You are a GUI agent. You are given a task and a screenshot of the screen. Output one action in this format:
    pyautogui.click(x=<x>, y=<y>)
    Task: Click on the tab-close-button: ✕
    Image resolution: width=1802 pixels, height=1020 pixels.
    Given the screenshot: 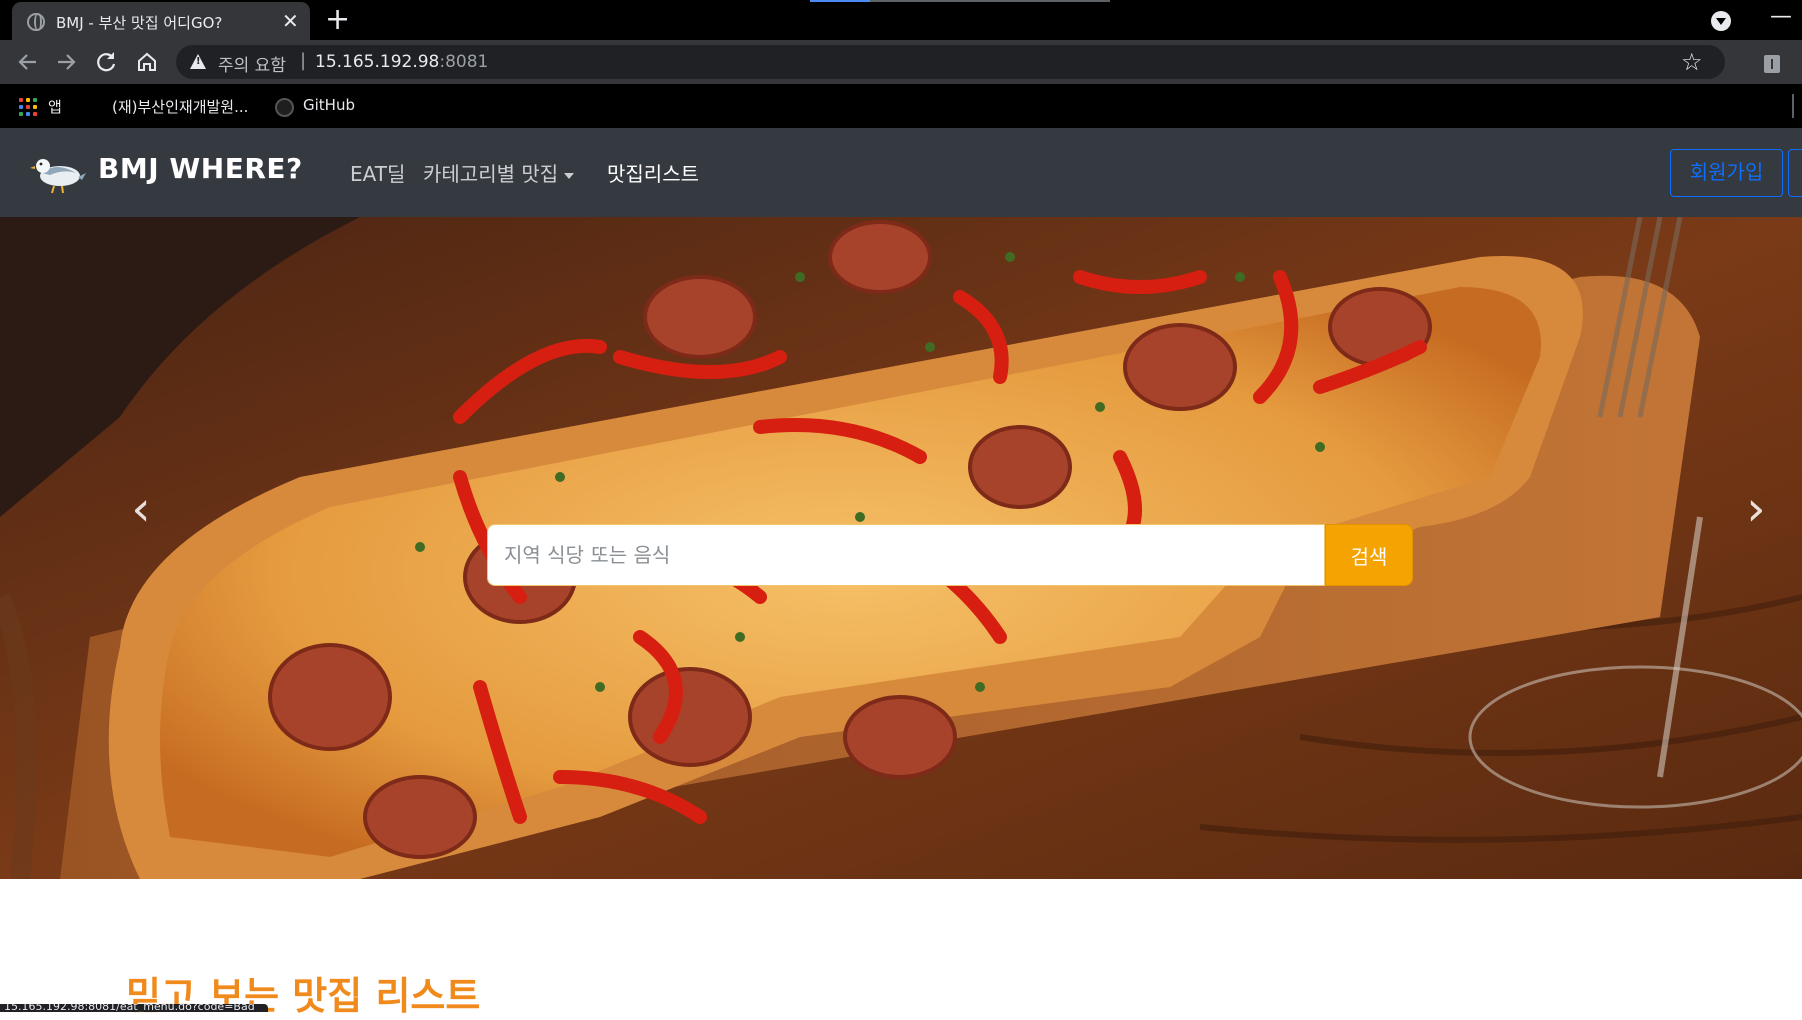 What is the action you would take?
    pyautogui.click(x=290, y=21)
    